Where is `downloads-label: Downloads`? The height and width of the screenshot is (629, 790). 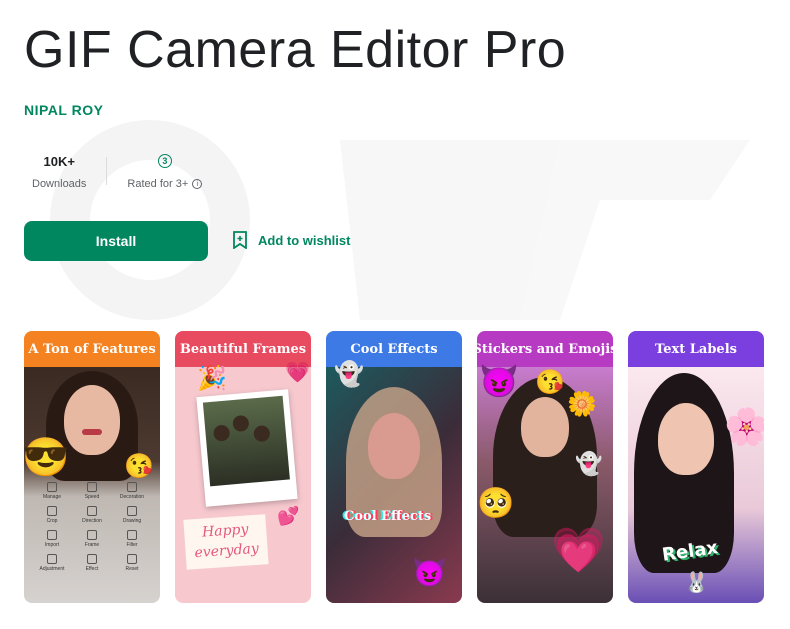 downloads-label: Downloads is located at coordinates (59, 184).